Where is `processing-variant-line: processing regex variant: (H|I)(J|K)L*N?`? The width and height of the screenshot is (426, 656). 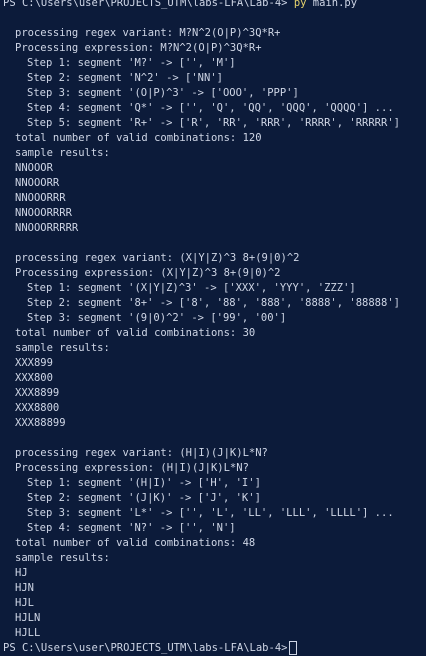
processing-variant-line: processing regex variant: (H|I)(J|K)L*N? is located at coordinates (141, 453).